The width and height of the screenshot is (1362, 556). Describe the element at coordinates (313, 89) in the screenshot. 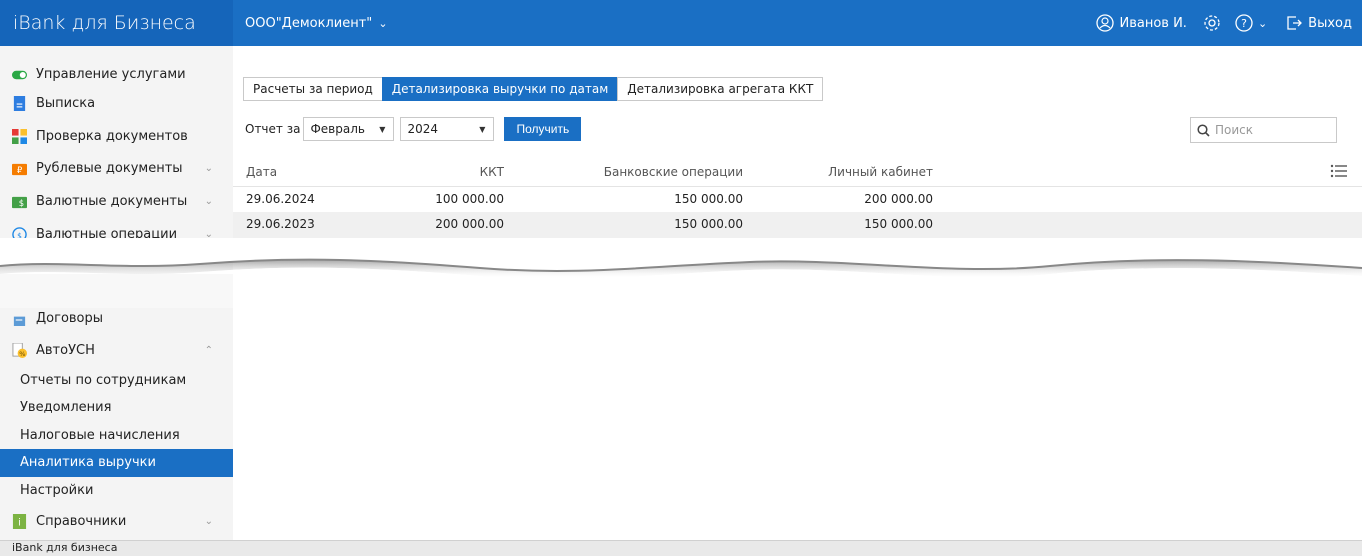

I see `tab-period-calc: Расчеты за период` at that location.